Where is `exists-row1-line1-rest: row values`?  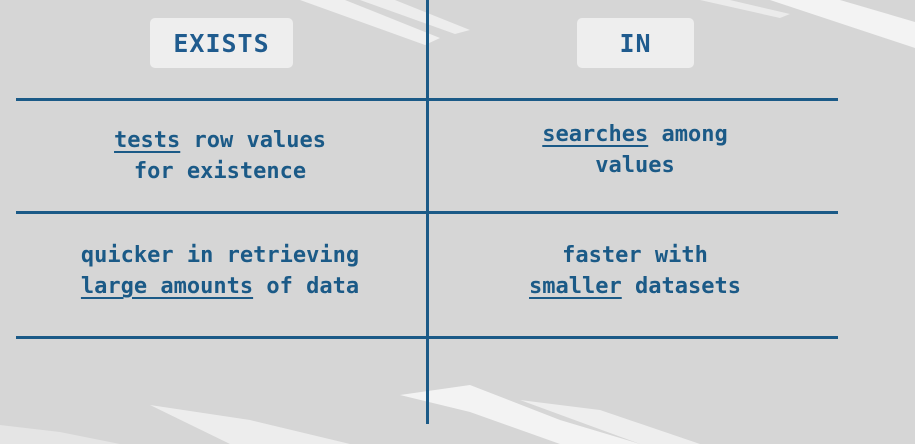 exists-row1-line1-rest: row values is located at coordinates (253, 140).